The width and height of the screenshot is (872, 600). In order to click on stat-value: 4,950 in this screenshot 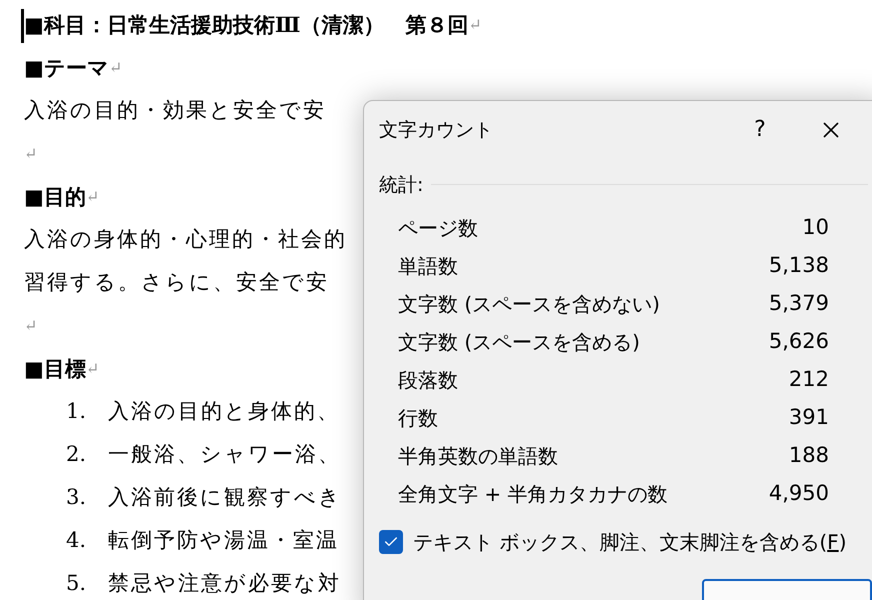, I will do `click(798, 494)`.